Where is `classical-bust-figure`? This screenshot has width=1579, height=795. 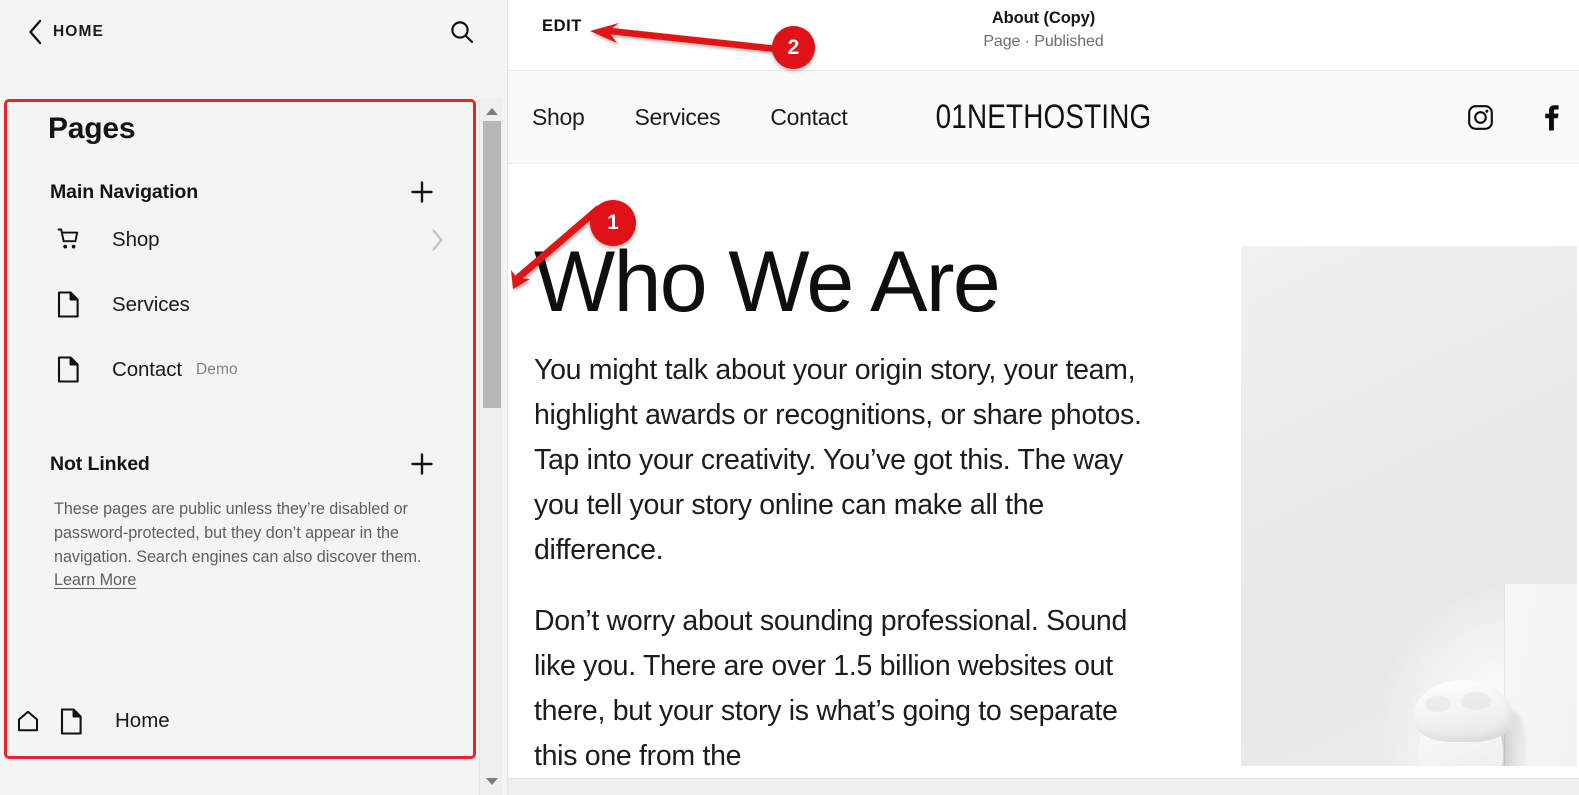 classical-bust-figure is located at coordinates (1470, 719).